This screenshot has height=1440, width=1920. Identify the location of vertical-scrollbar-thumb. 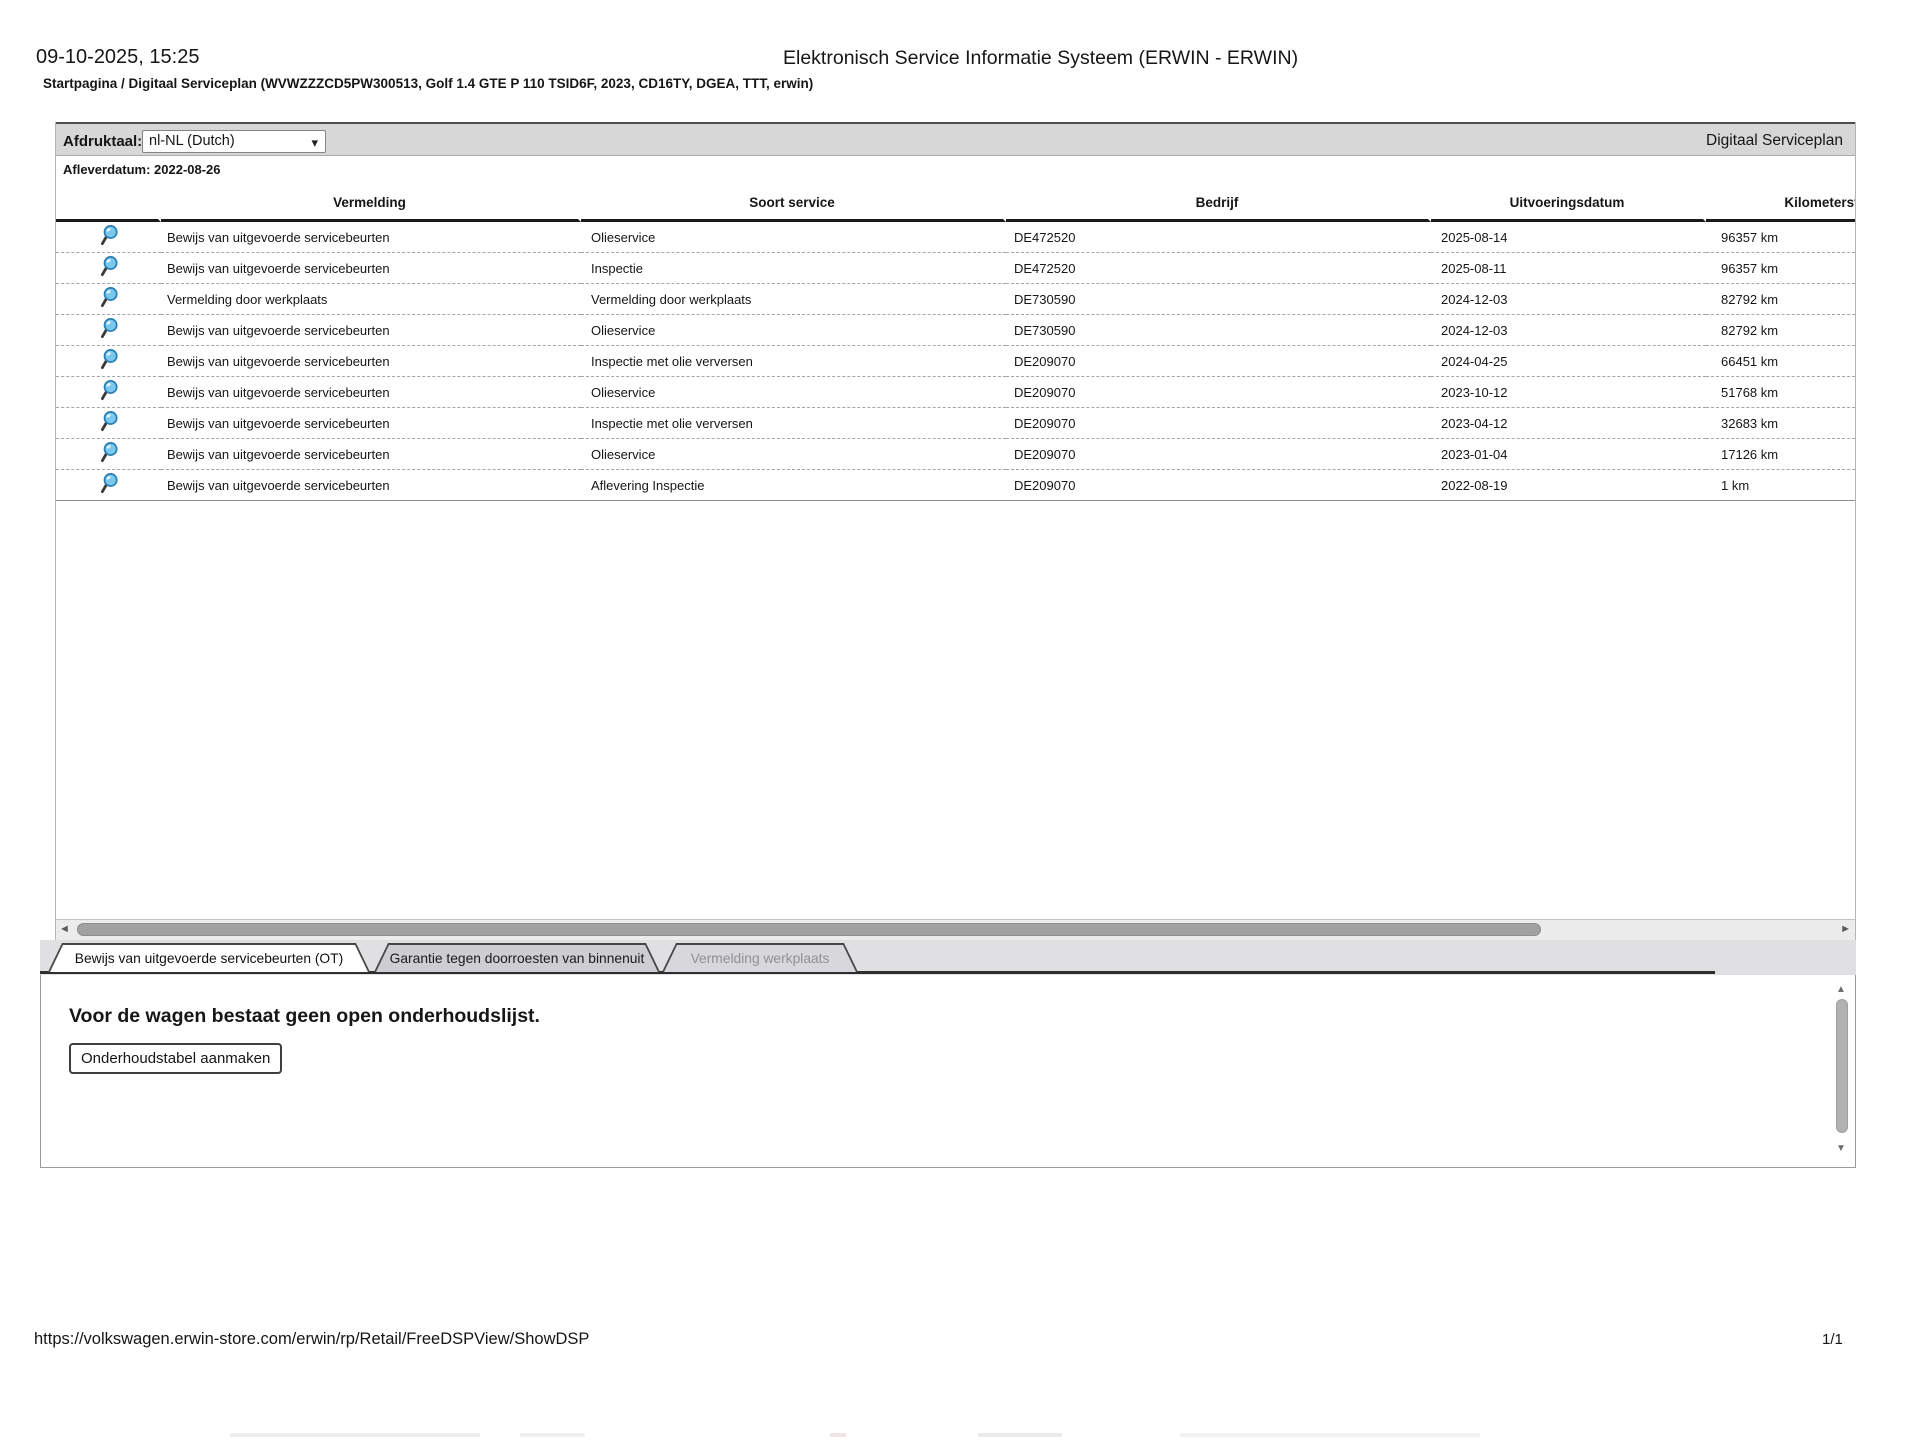
(1842, 1066).